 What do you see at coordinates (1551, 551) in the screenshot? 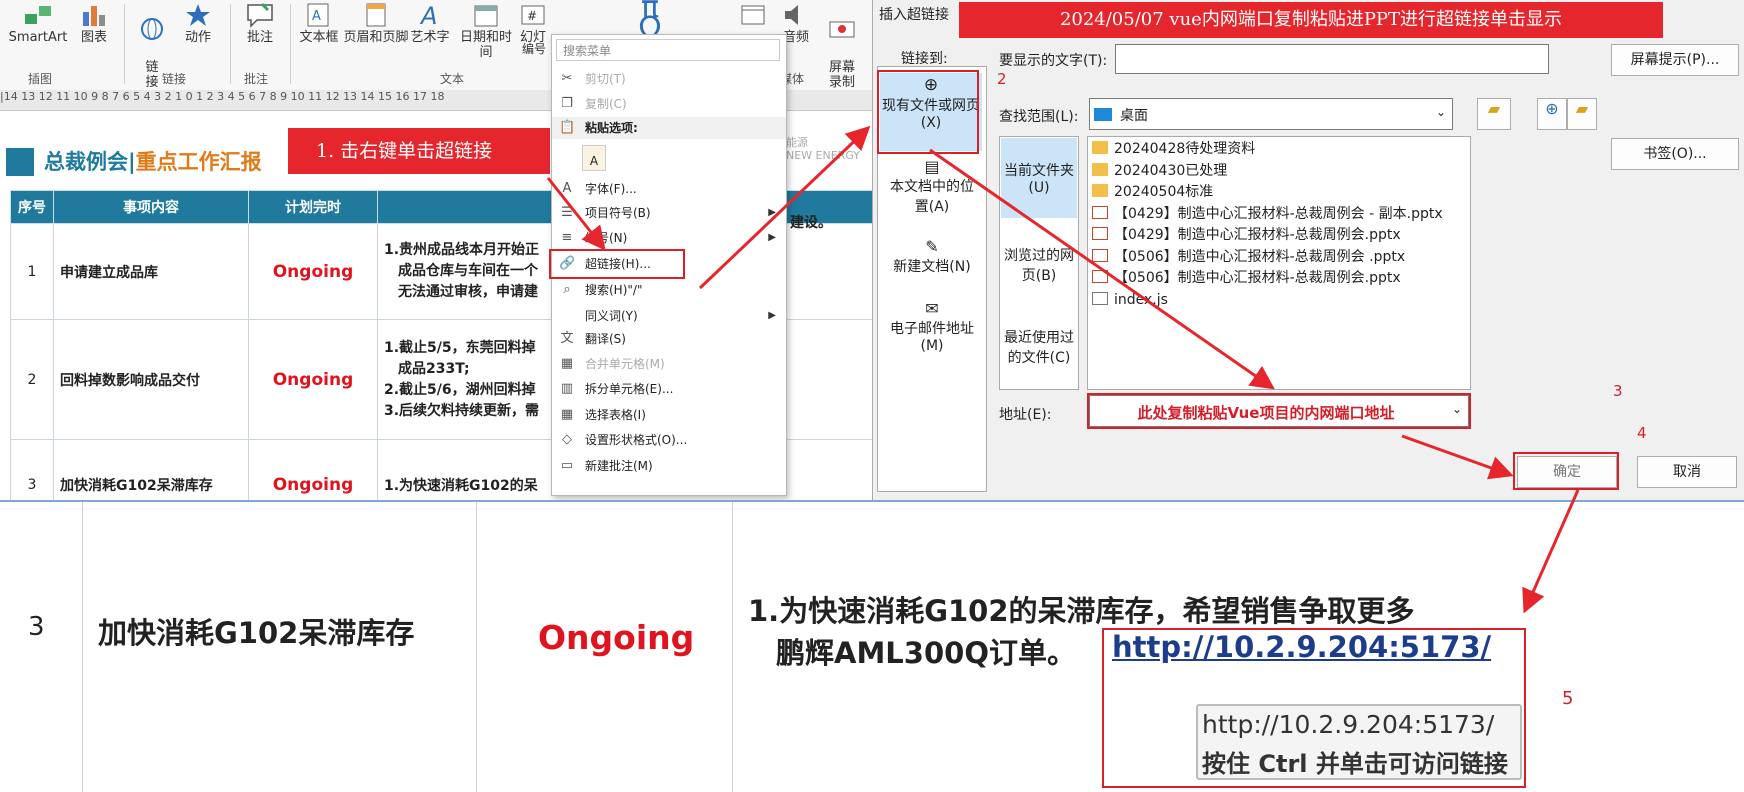
I see `arrow-to-result` at bounding box center [1551, 551].